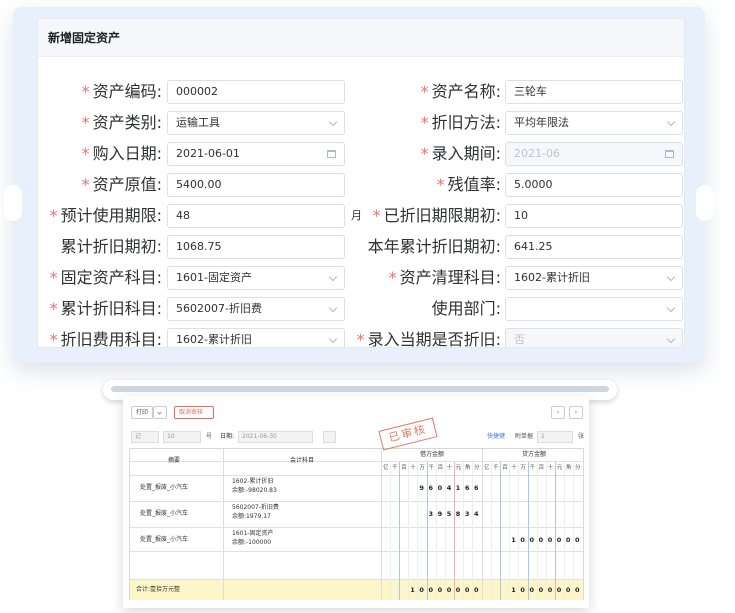 This screenshot has width=735, height=613. I want to click on total-label: 合计:壹拾万元整, so click(158, 589).